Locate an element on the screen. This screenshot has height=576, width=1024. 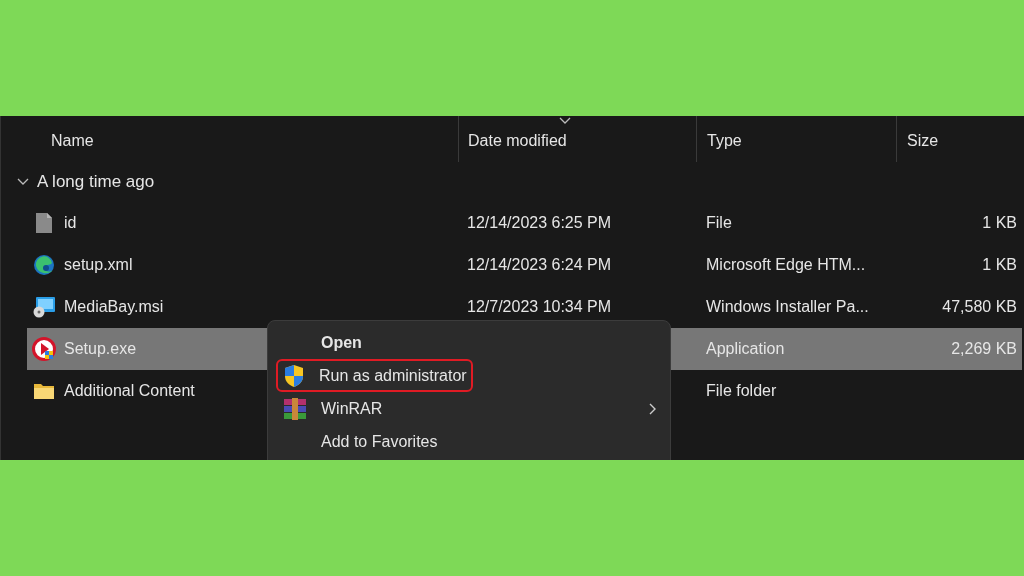
date-text: 12/14/2023 6:25 PM is located at coordinates (539, 222).